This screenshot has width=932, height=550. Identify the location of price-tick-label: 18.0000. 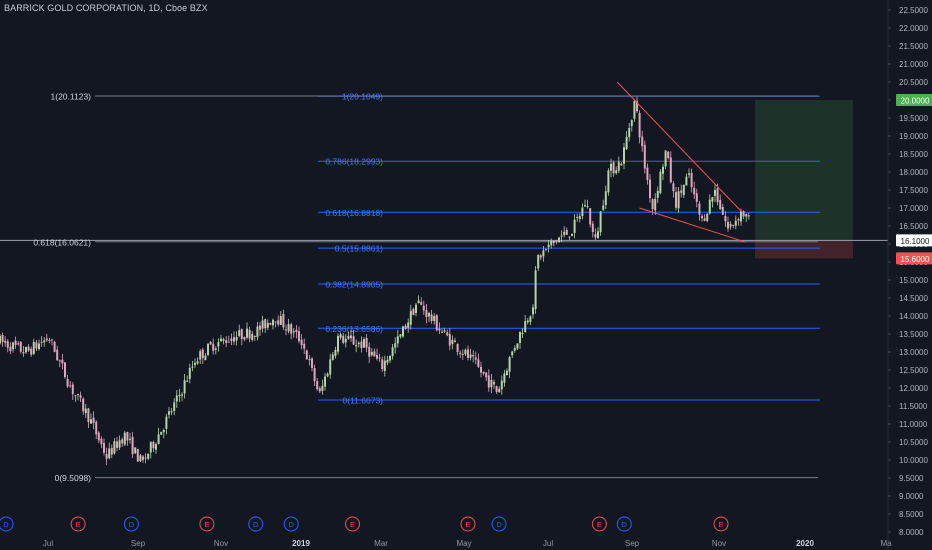
(913, 172).